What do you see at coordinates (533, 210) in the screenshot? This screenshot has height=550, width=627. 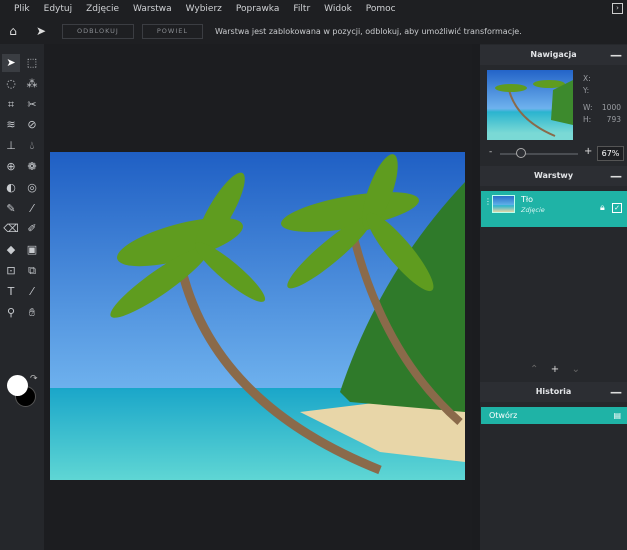 I see `layer-type: Zdjęcie` at bounding box center [533, 210].